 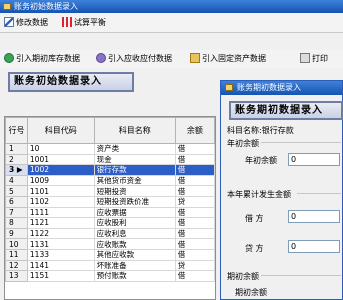 What do you see at coordinates (16, 265) in the screenshot?
I see `row-number-cell: 12` at bounding box center [16, 265].